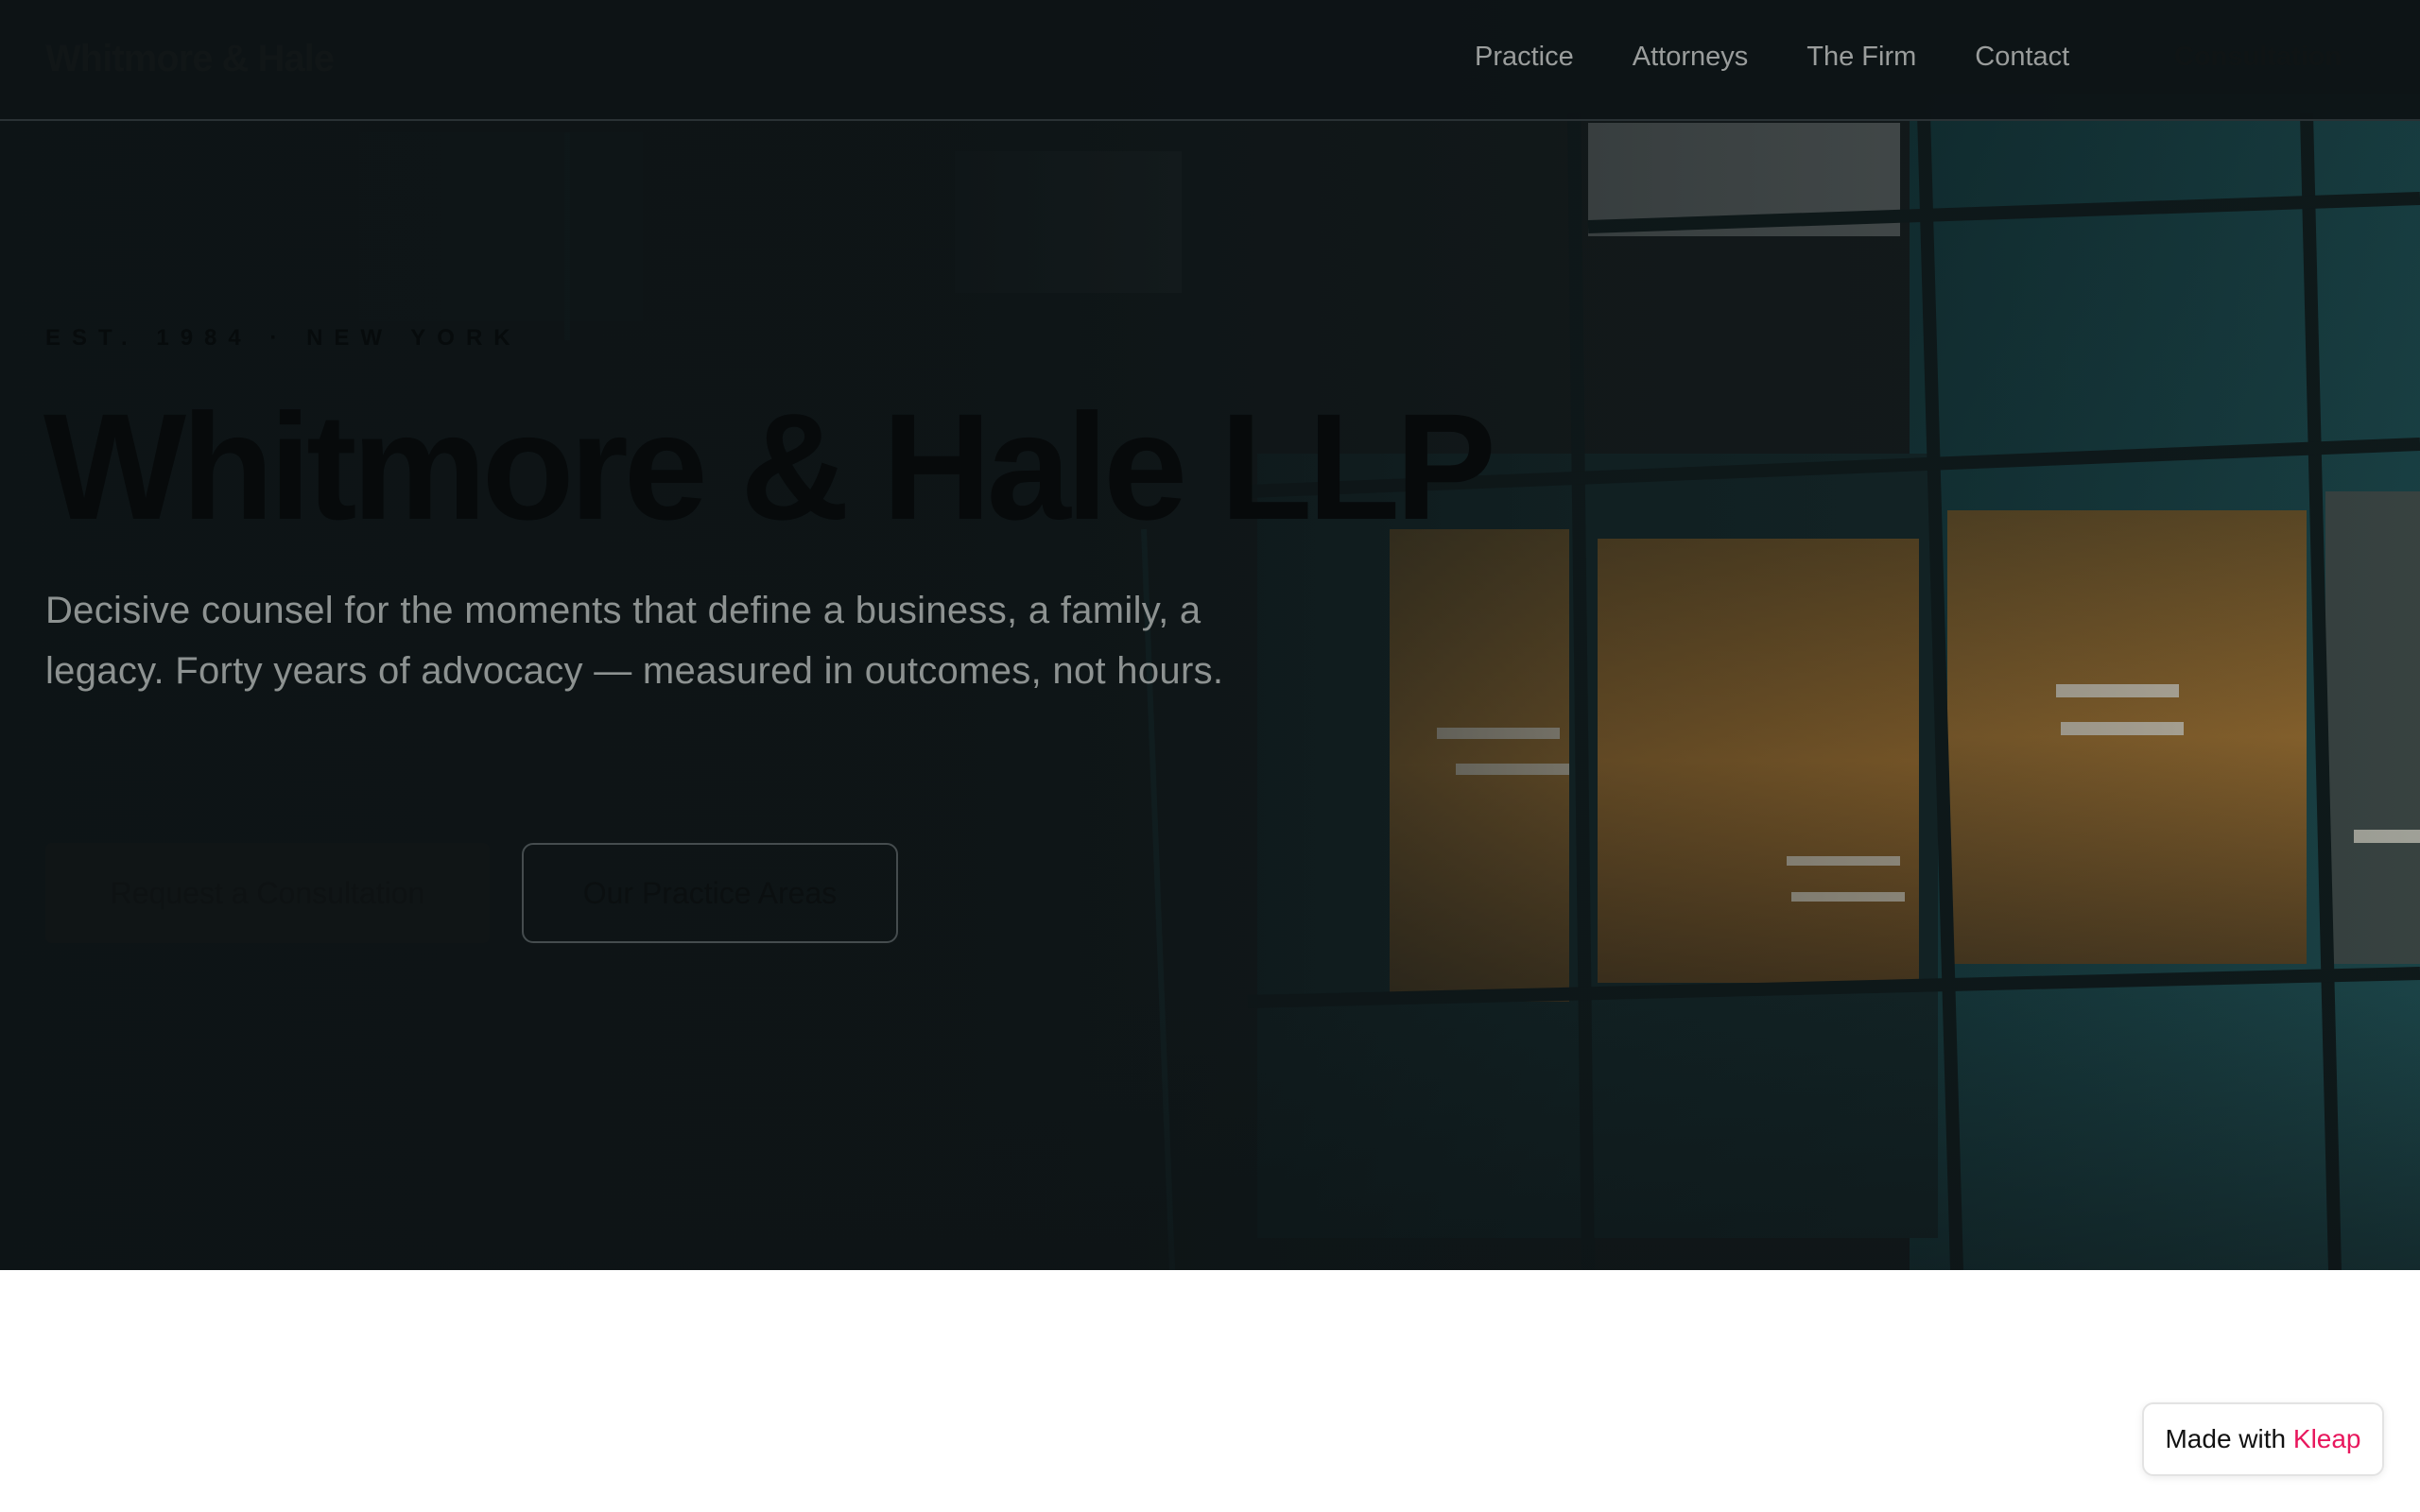 The image size is (2420, 1512). What do you see at coordinates (283, 338) in the screenshot?
I see `hero-eyebrow: EST. 1984 · NEW YORK` at bounding box center [283, 338].